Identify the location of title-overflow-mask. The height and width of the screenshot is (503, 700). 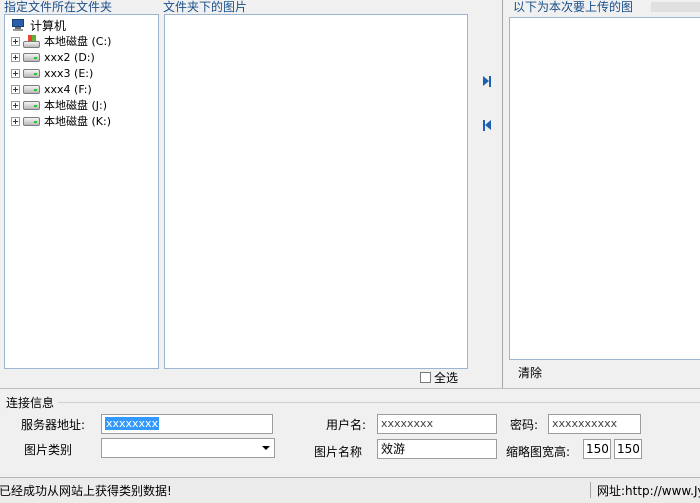
(675, 7).